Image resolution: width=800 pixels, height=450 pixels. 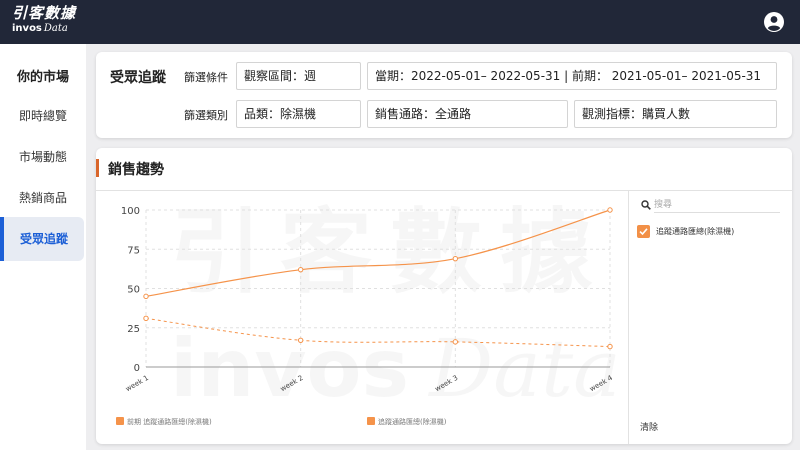 What do you see at coordinates (717, 205) in the screenshot?
I see `legend-search-input` at bounding box center [717, 205].